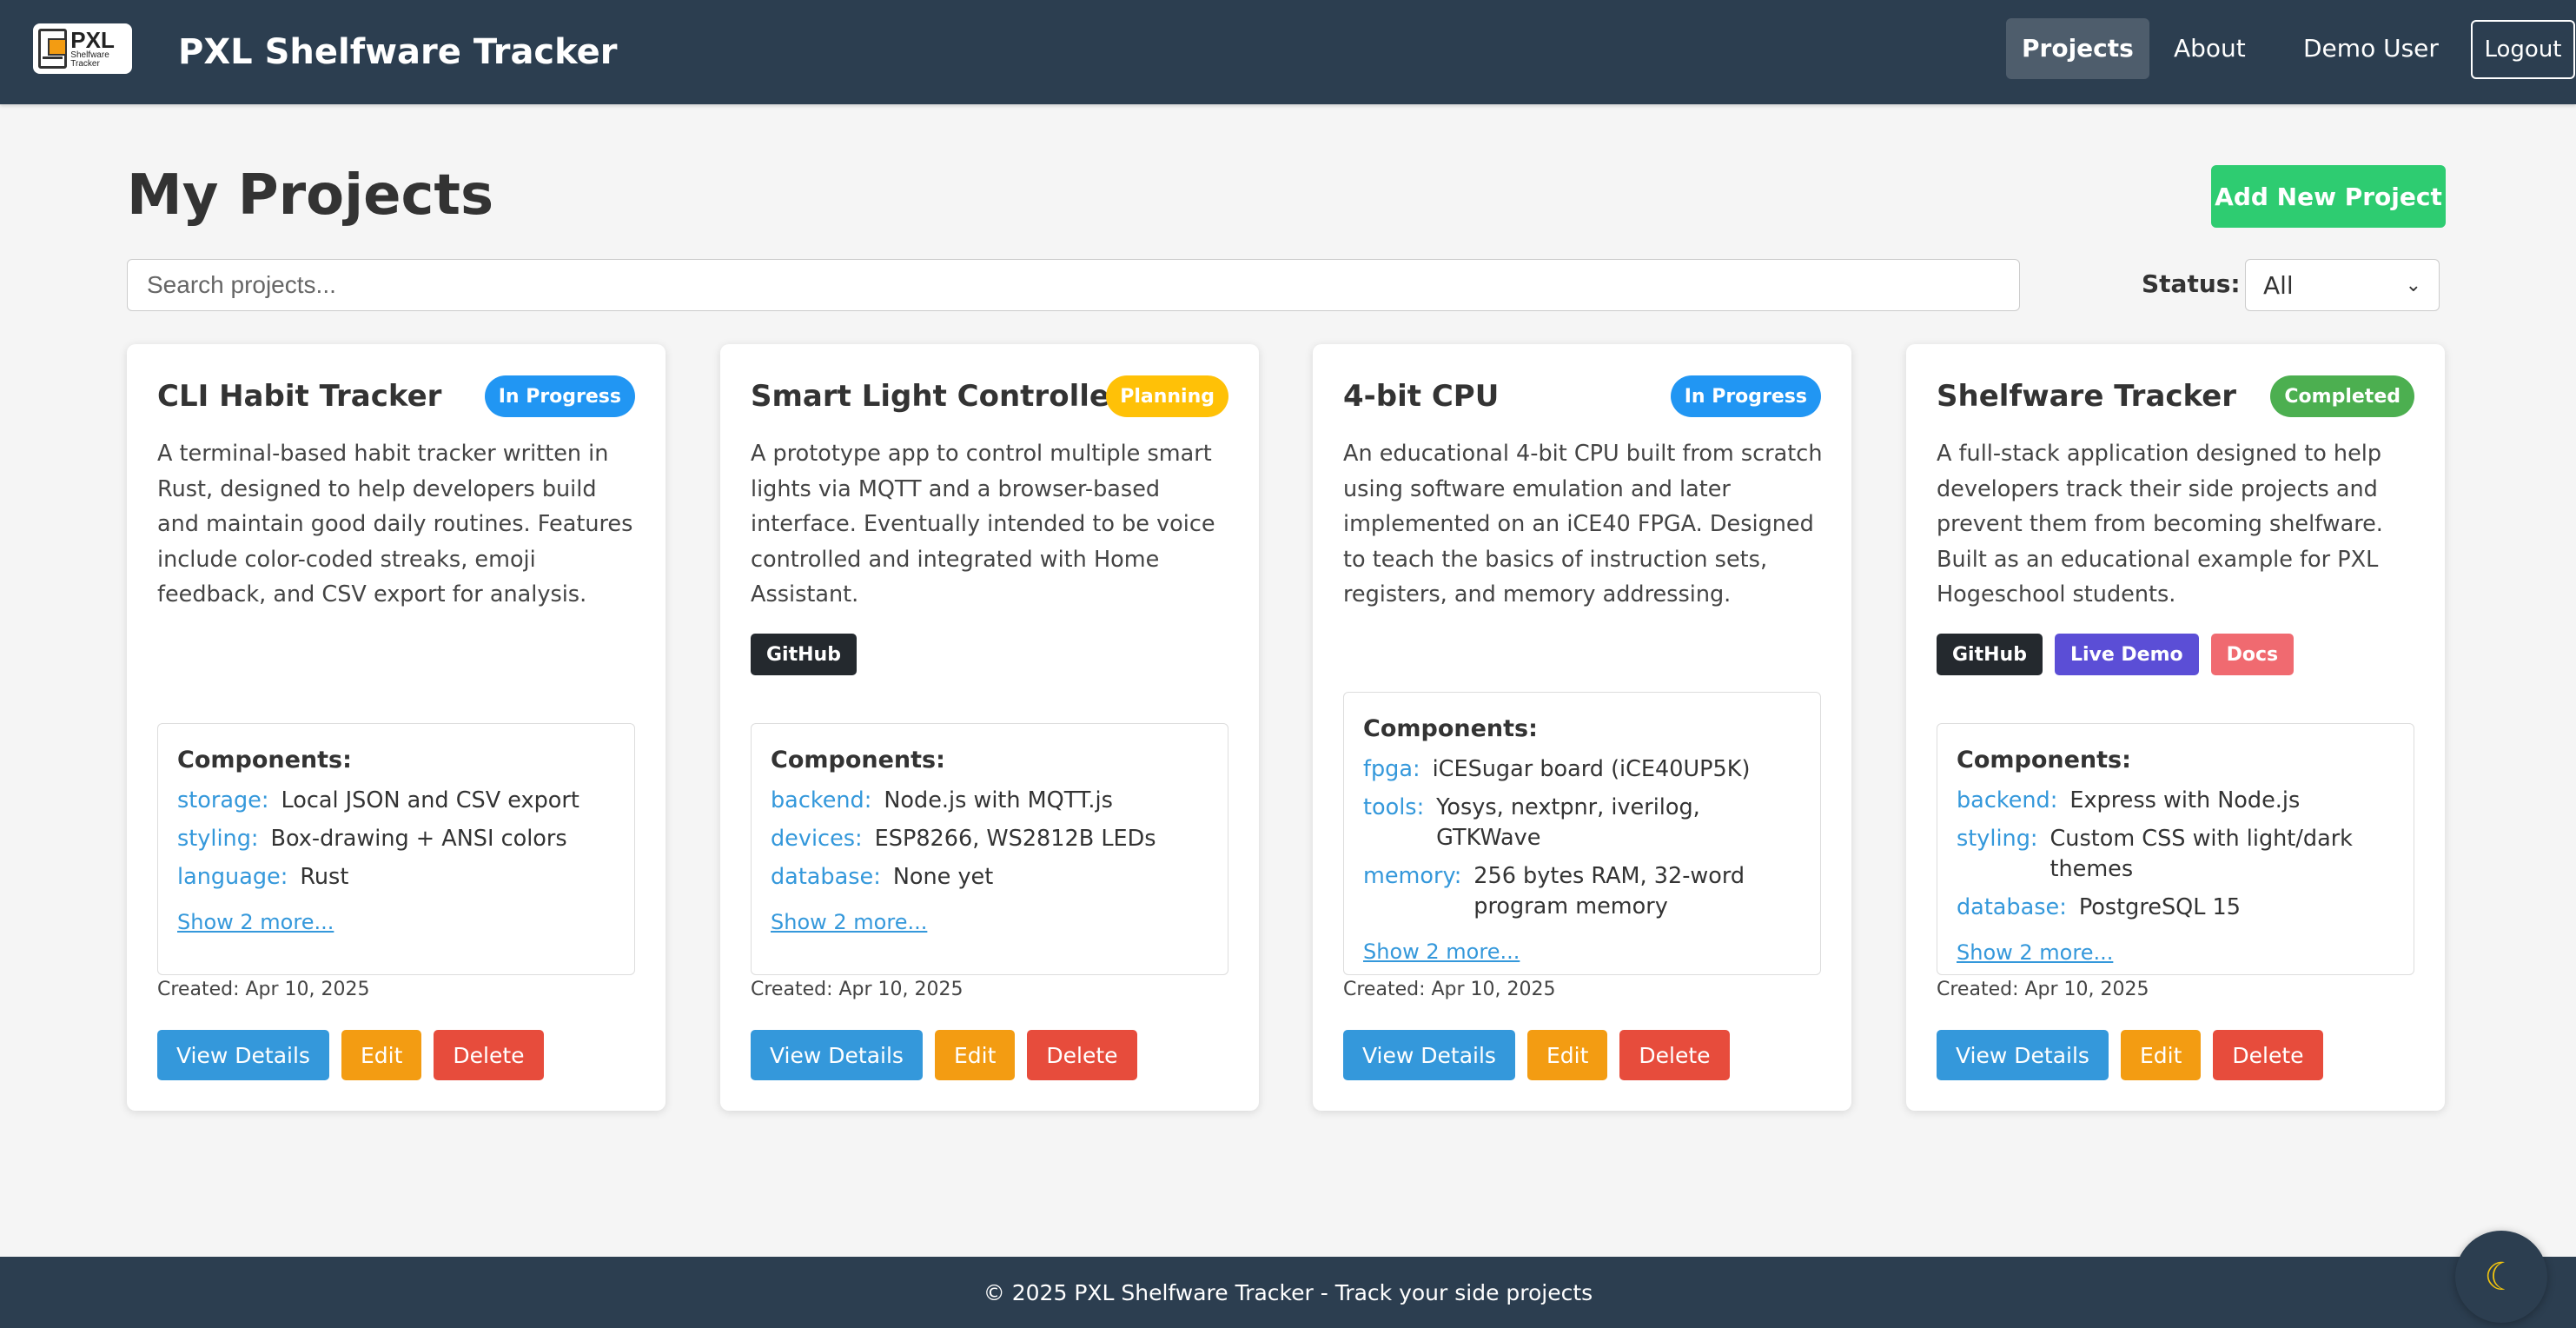 Image resolution: width=2576 pixels, height=1328 pixels. Describe the element at coordinates (2413, 285) in the screenshot. I see `chevron-down-icon: ⌄` at that location.